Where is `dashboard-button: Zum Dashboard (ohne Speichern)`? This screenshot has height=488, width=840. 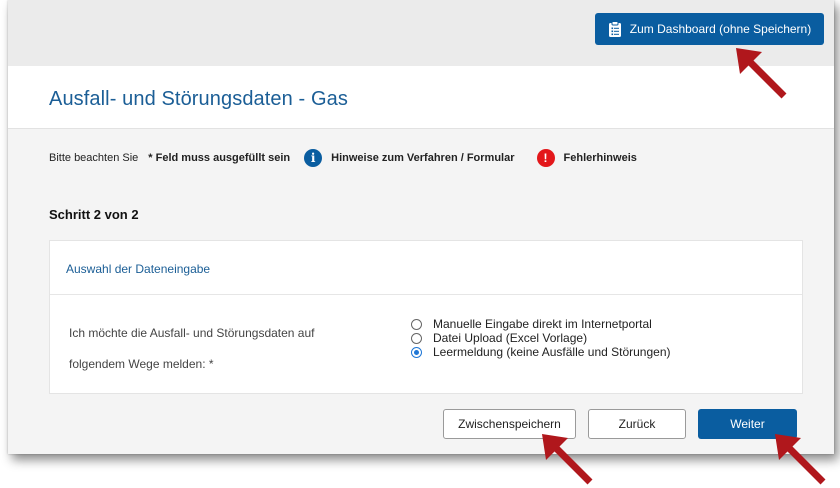 dashboard-button: Zum Dashboard (ohne Speichern) is located at coordinates (709, 29).